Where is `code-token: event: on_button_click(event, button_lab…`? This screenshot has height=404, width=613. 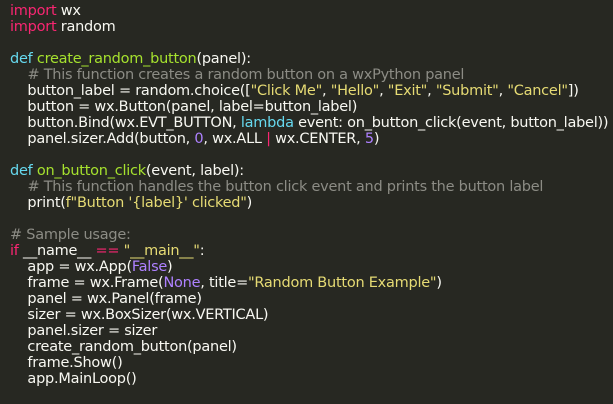
code-token: event: on_button_click(event, button_lab… is located at coordinates (451, 123).